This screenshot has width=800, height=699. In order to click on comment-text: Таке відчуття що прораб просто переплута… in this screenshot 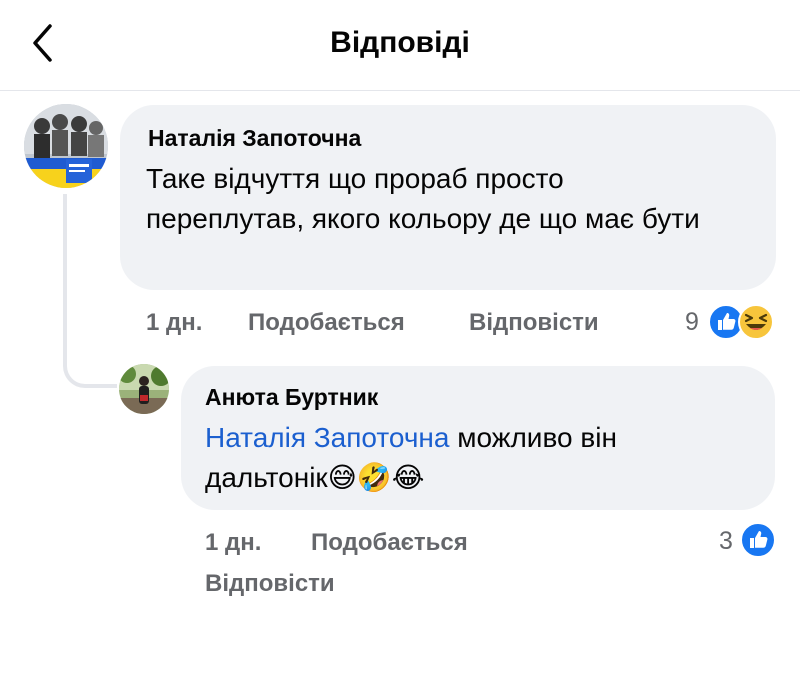, I will do `click(423, 198)`.